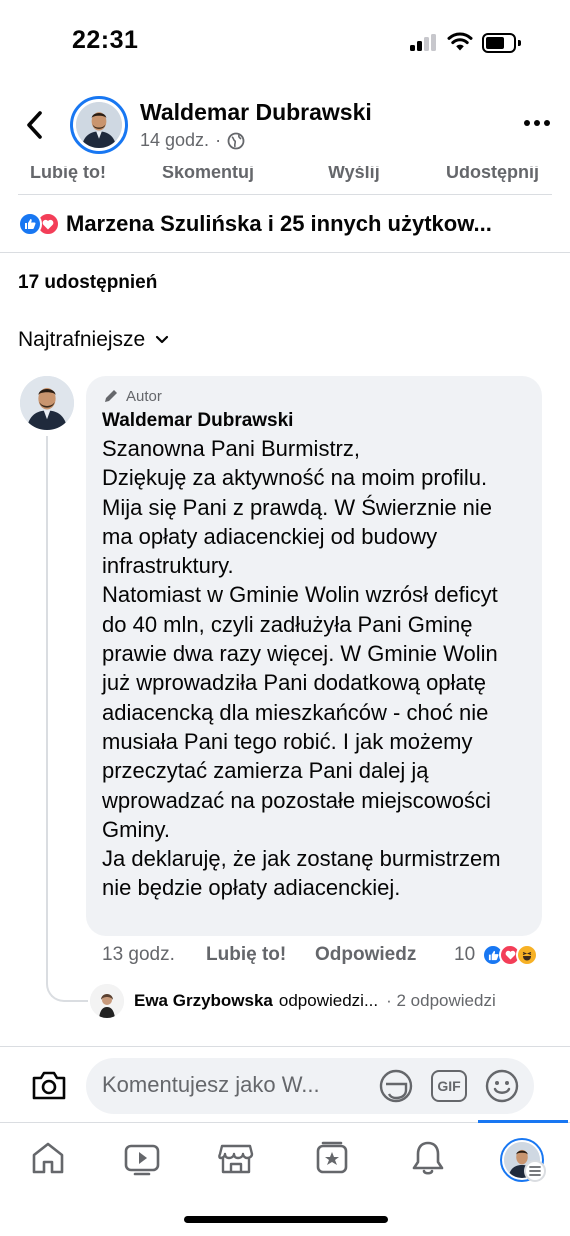 This screenshot has height=1236, width=570. Describe the element at coordinates (314, 421) in the screenshot. I see `comment-author: Waldemar Dubrawski` at that location.